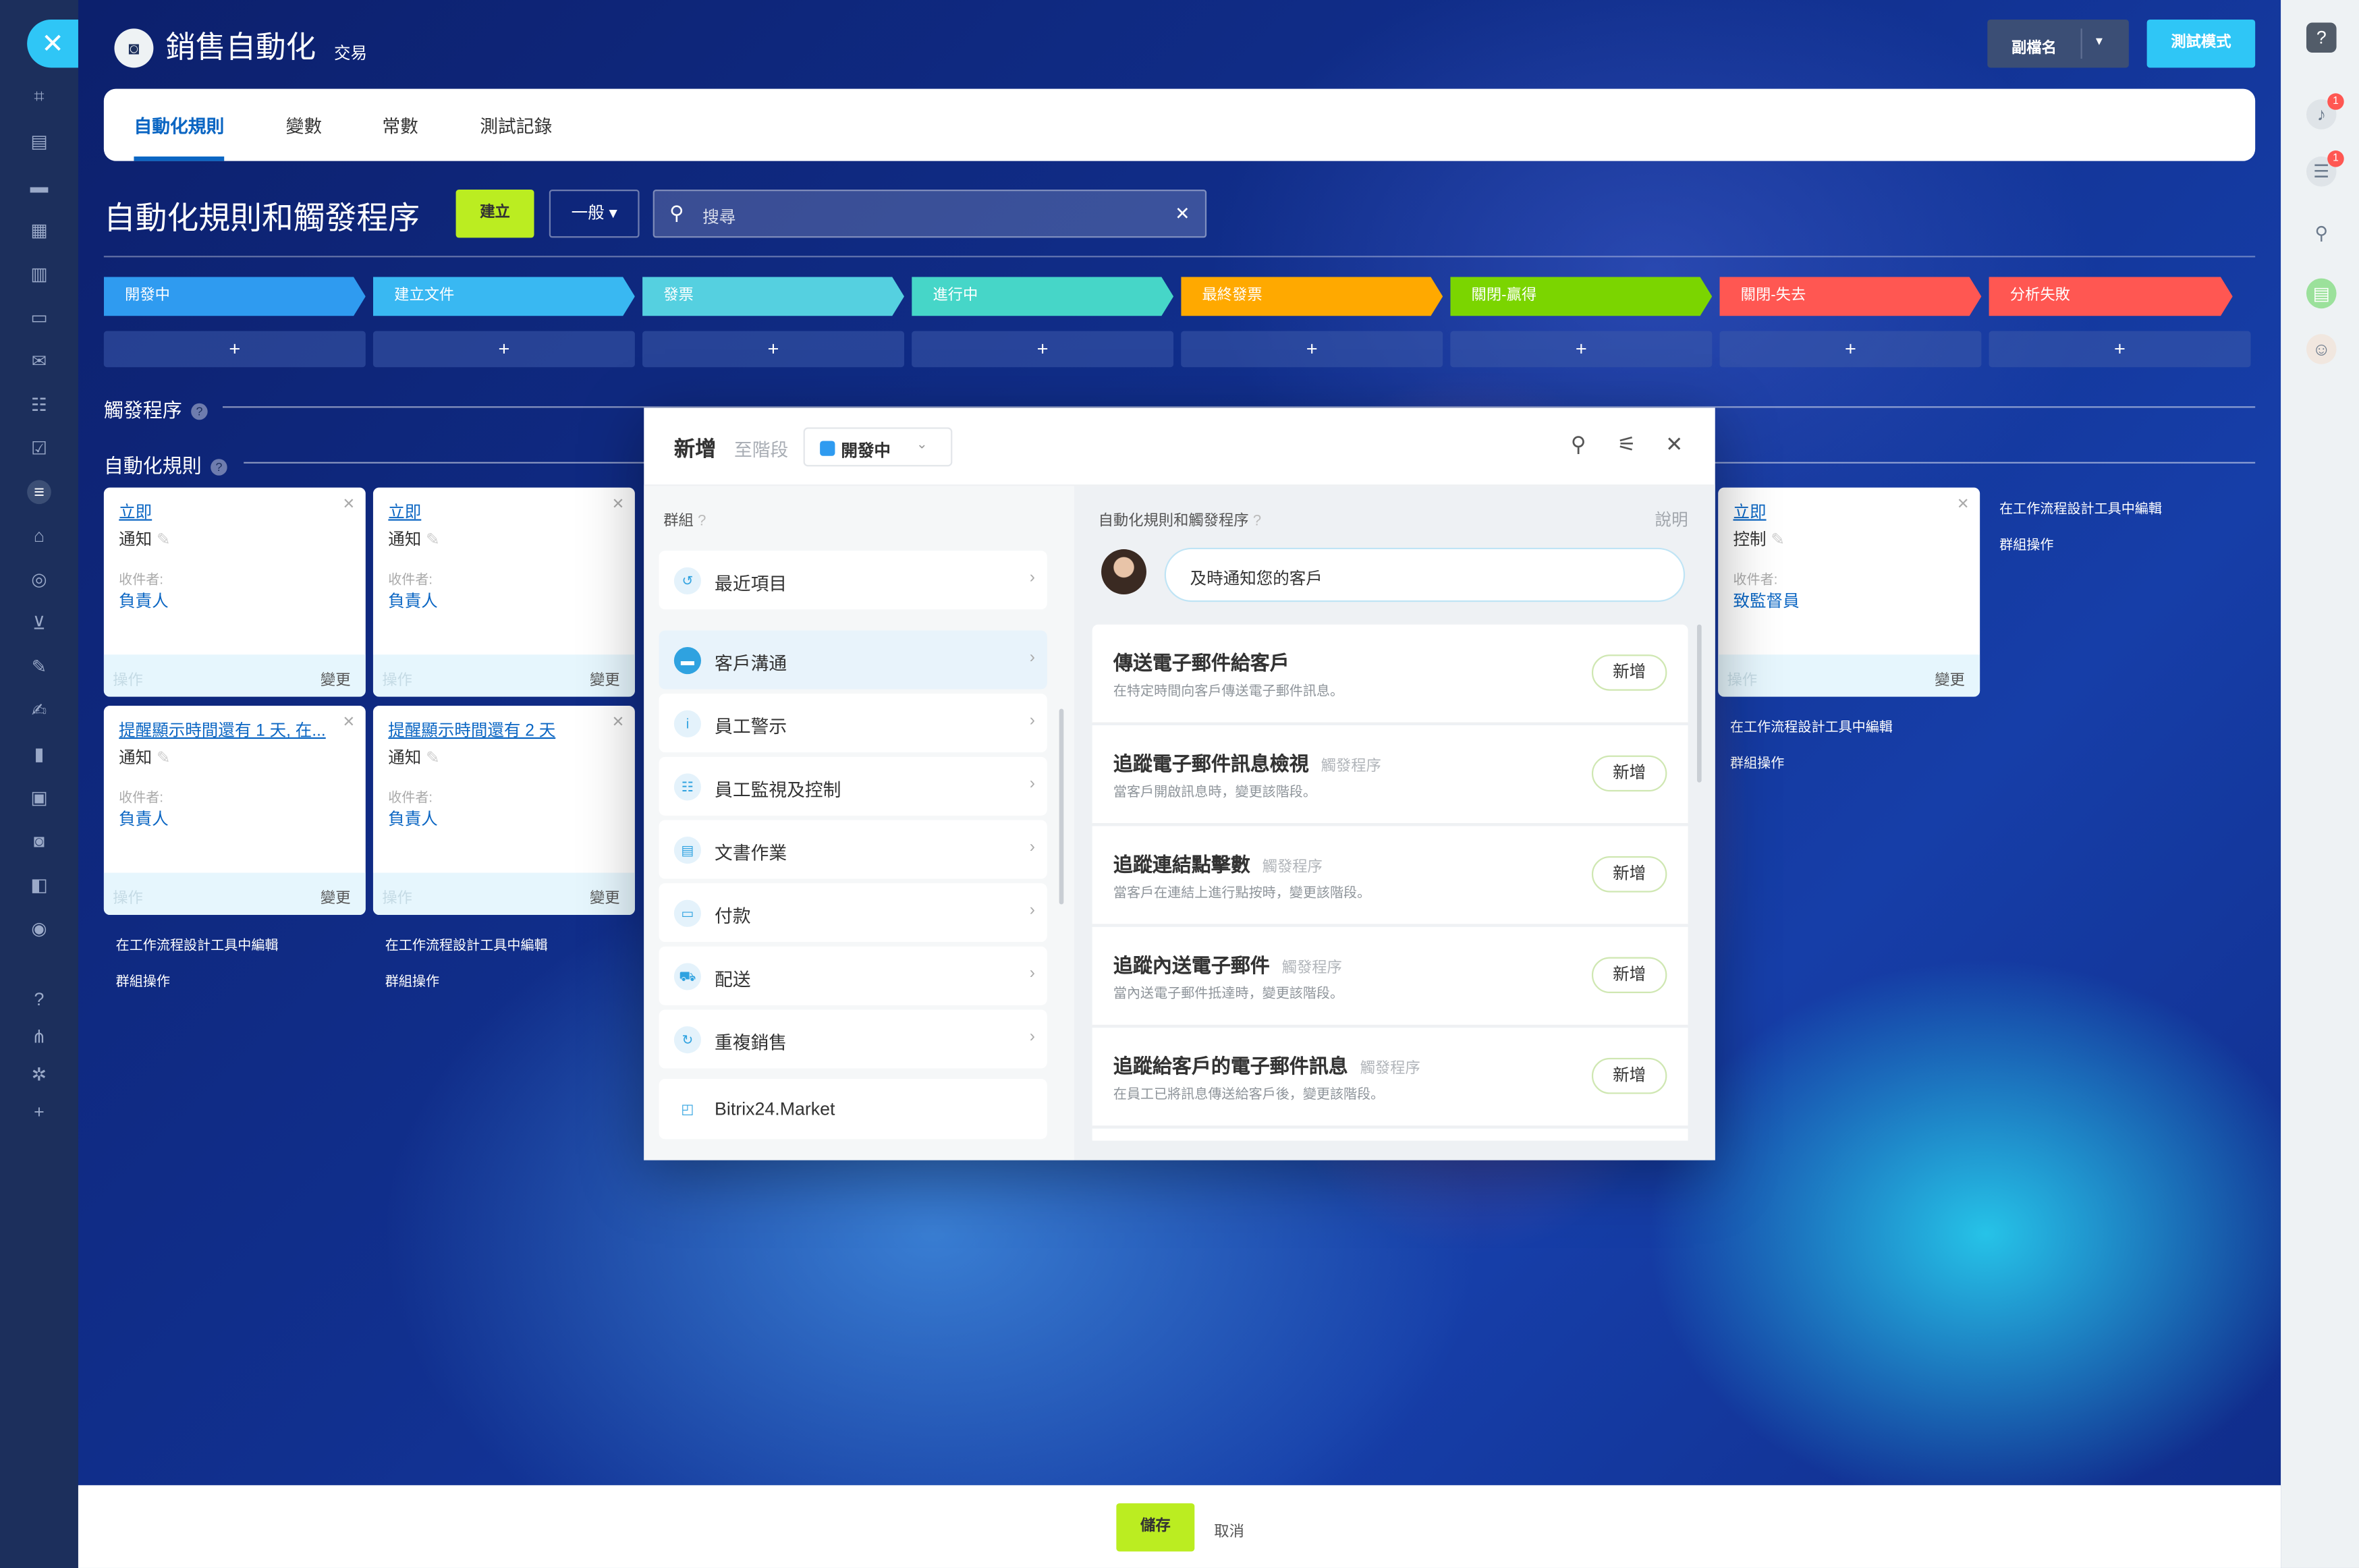 The height and width of the screenshot is (1568, 2359). What do you see at coordinates (773, 296) in the screenshot?
I see `stage-2: 發票` at bounding box center [773, 296].